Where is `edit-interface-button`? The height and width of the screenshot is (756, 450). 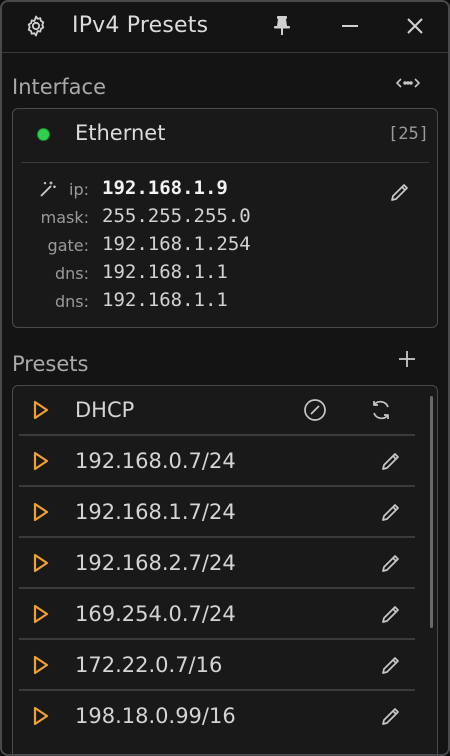
edit-interface-button is located at coordinates (400, 192).